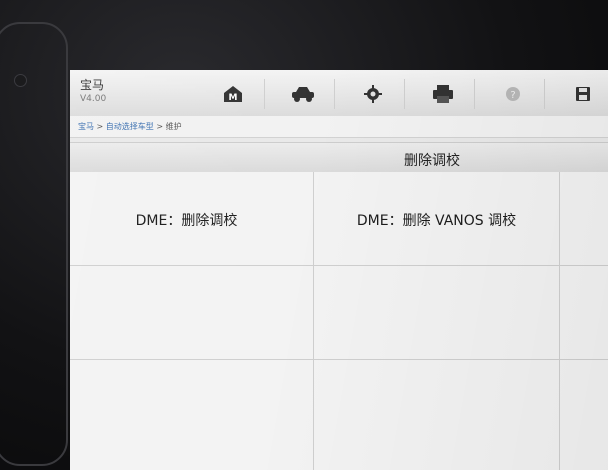 This screenshot has height=470, width=608. Describe the element at coordinates (20, 80) in the screenshot. I see `camera-dot` at that location.